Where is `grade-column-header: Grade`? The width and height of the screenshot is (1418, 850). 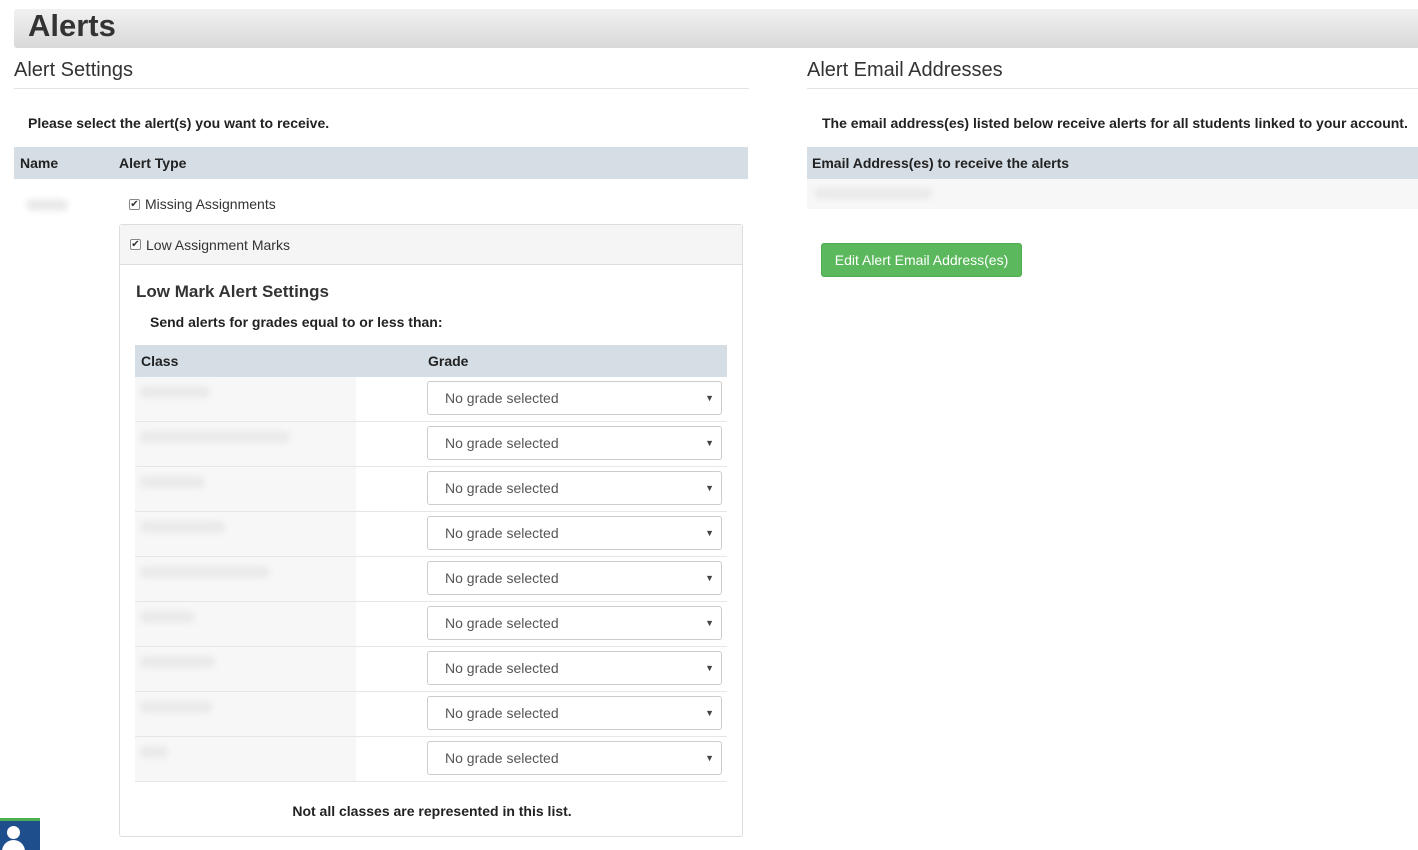
grade-column-header: Grade is located at coordinates (448, 361).